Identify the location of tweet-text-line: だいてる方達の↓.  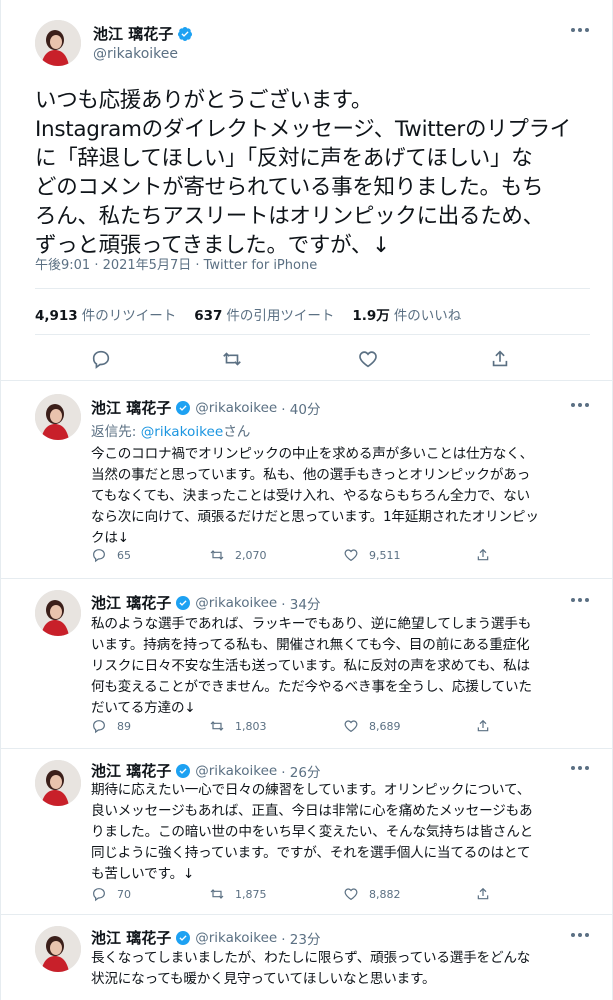
(143, 708).